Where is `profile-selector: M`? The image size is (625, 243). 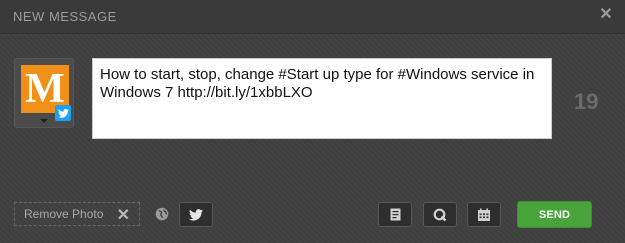
profile-selector: M is located at coordinates (44, 93).